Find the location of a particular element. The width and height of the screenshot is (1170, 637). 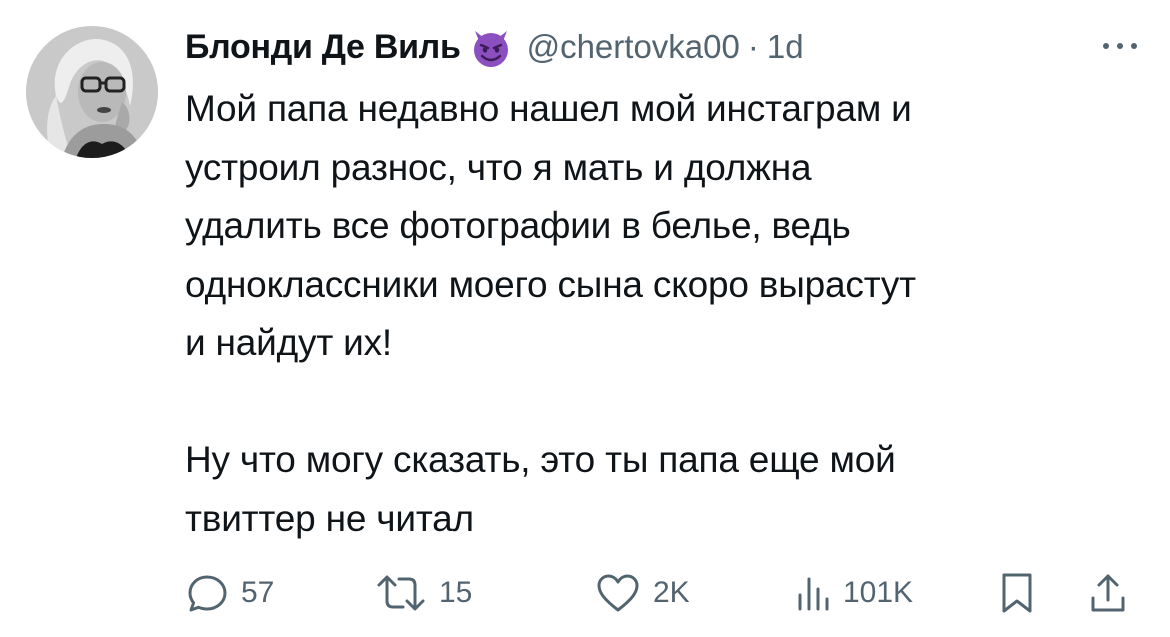

display-name: Блонди Де Виль is located at coordinates (323, 47).